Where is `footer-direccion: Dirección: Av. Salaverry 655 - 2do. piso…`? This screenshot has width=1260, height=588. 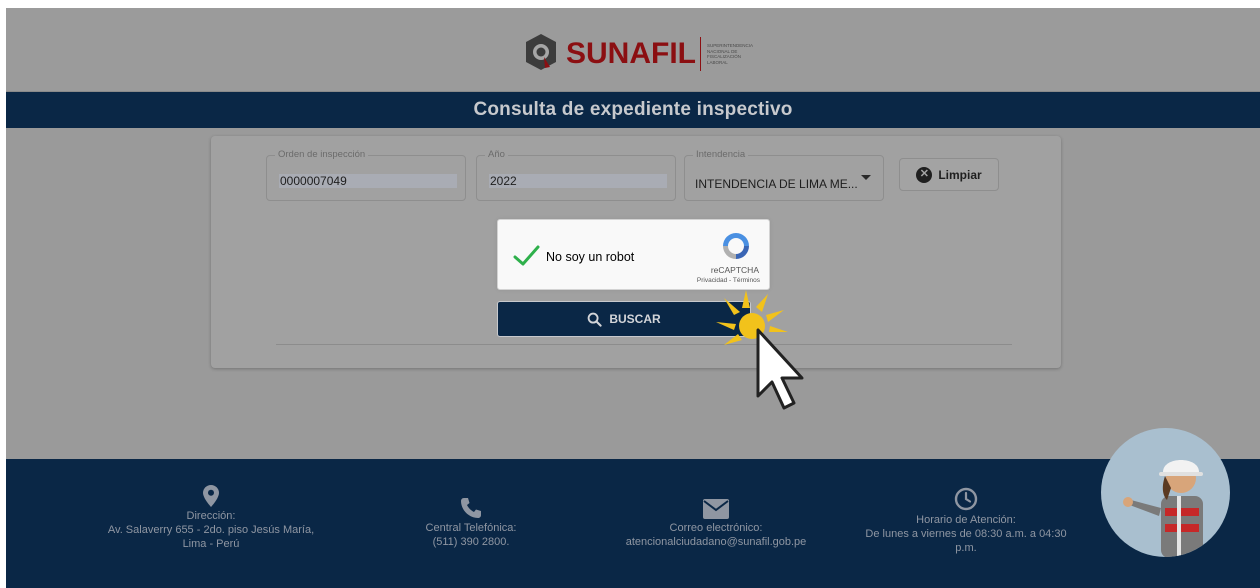
footer-direccion: Dirección: Av. Salaverry 655 - 2do. piso… is located at coordinates (211, 518).